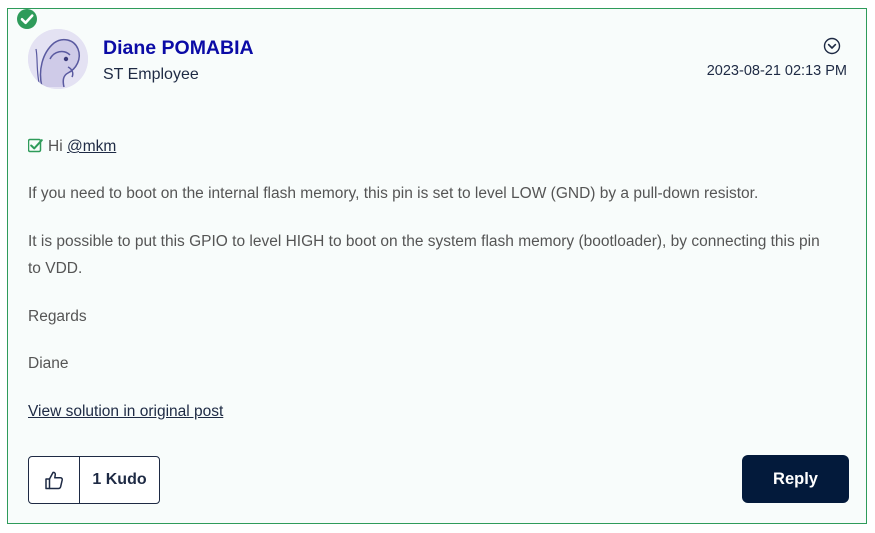 Image resolution: width=875 pixels, height=533 pixels. What do you see at coordinates (48, 363) in the screenshot?
I see `post-paragraph: Diane` at bounding box center [48, 363].